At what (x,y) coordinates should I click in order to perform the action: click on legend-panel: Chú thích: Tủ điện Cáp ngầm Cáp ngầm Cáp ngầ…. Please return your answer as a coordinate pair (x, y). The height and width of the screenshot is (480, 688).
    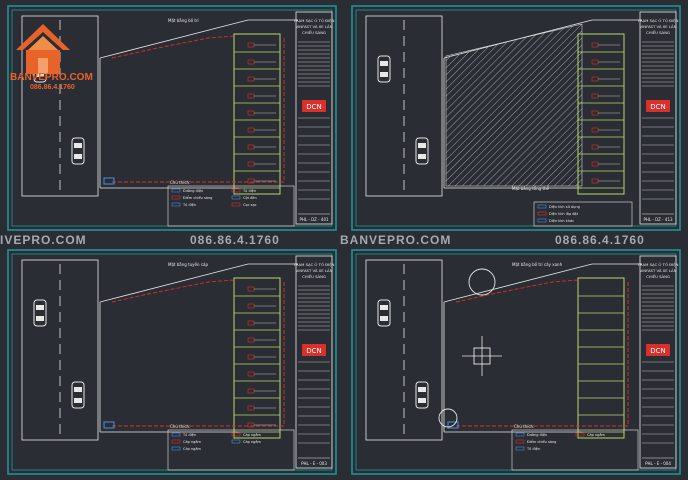
    Looking at the image, I should click on (231, 447).